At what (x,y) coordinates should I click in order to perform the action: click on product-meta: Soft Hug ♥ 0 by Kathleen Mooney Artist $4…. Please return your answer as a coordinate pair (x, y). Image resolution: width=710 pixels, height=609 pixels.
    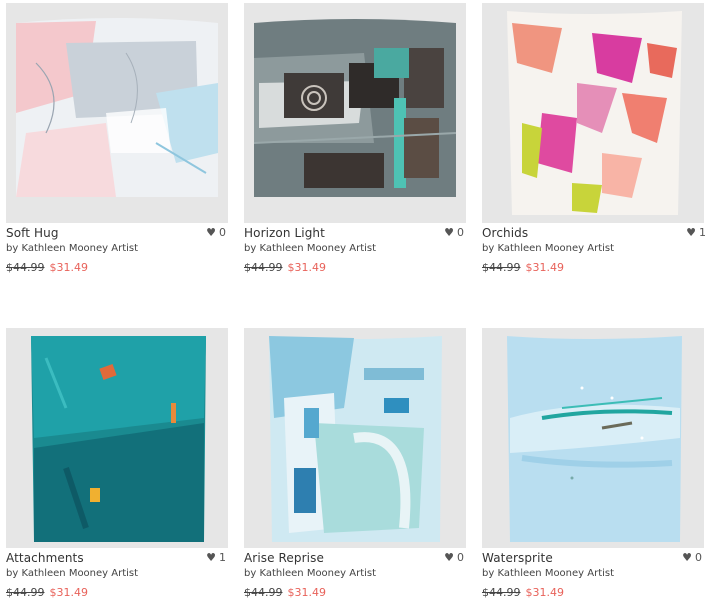
    Looking at the image, I should click on (117, 253).